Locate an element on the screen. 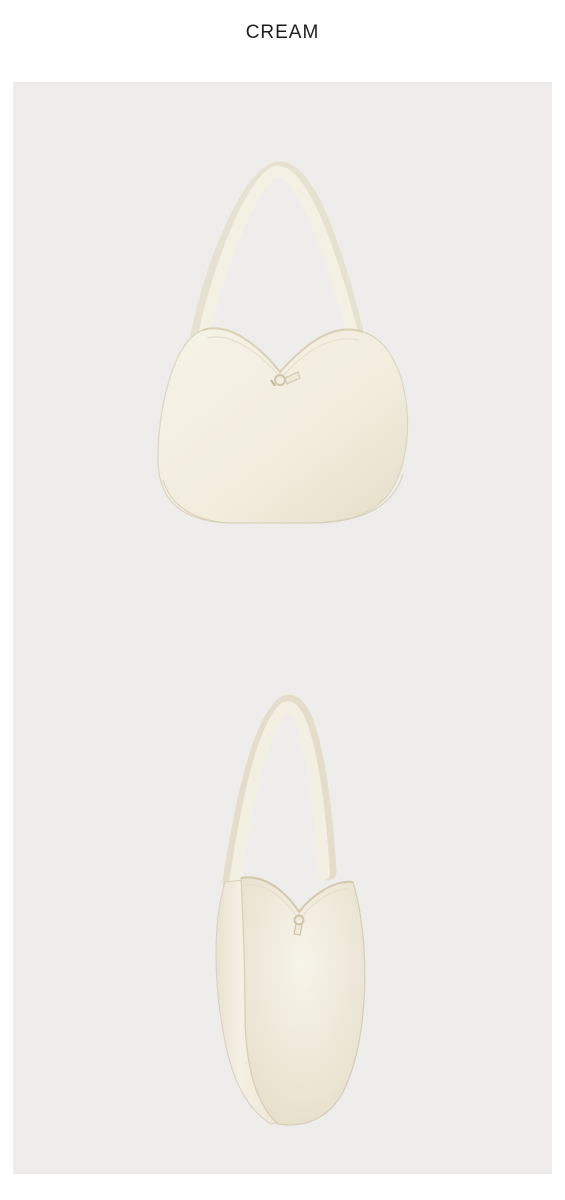 Image resolution: width=565 pixels, height=1200 pixels. bag-side-view is located at coordinates (290, 910).